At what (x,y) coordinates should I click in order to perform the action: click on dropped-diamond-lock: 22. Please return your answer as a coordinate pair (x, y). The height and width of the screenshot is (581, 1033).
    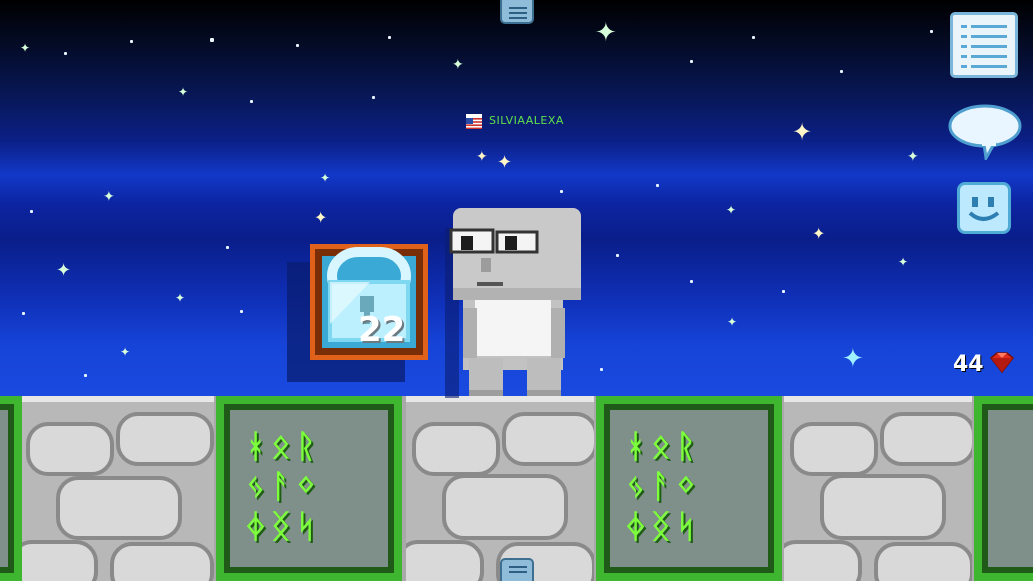
    Looking at the image, I should click on (369, 302).